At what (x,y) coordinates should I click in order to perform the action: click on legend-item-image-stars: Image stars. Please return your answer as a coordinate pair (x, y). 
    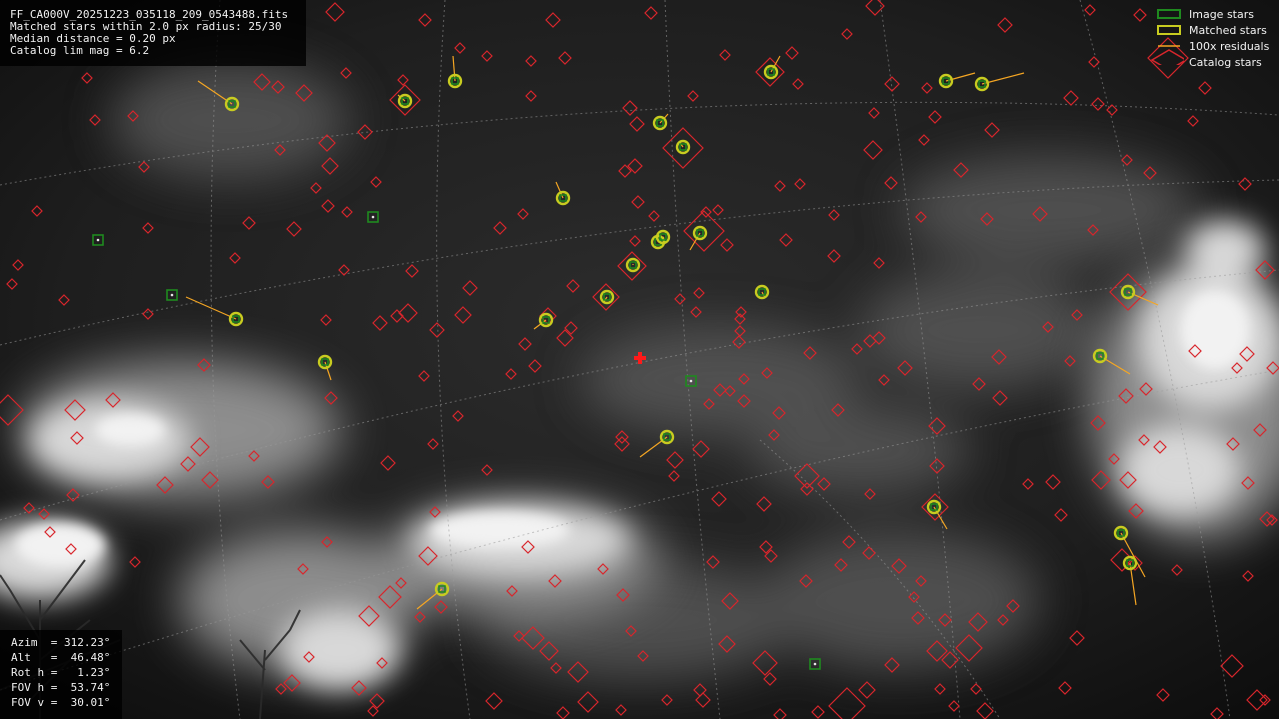
    Looking at the image, I should click on (1214, 14).